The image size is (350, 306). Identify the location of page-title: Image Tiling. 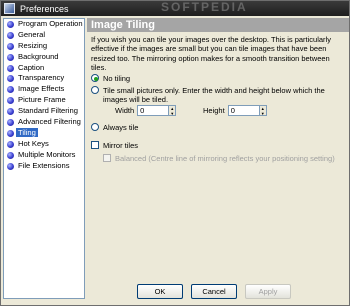
(218, 25).